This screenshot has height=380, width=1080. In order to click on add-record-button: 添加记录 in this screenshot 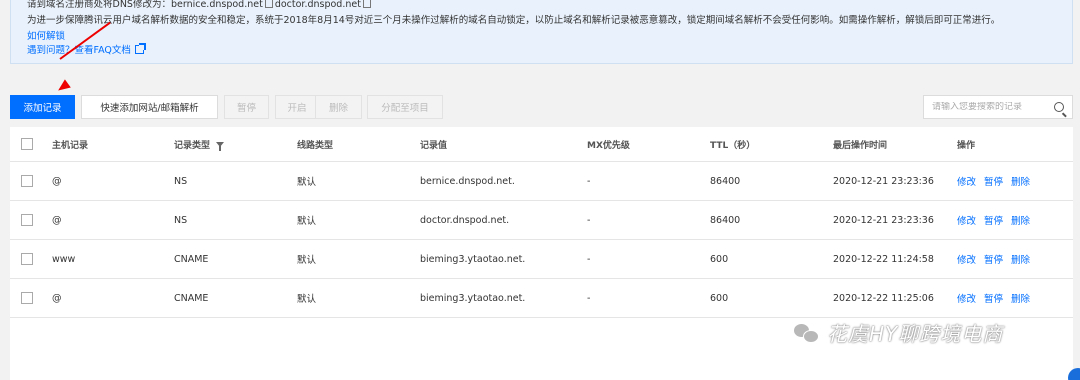, I will do `click(42, 107)`.